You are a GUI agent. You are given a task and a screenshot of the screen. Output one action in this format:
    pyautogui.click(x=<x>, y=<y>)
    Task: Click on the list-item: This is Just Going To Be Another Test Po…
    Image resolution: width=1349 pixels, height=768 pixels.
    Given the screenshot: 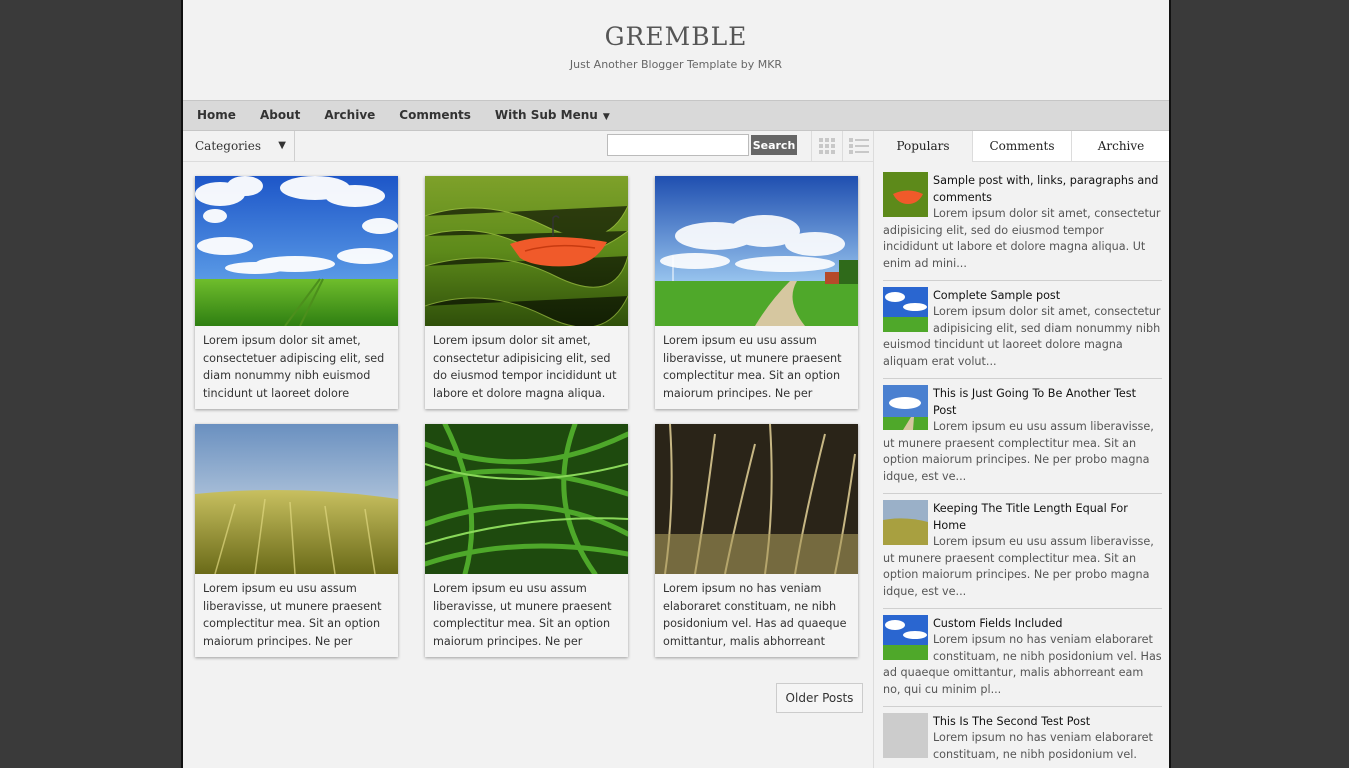 What is the action you would take?
    pyautogui.click(x=1022, y=439)
    